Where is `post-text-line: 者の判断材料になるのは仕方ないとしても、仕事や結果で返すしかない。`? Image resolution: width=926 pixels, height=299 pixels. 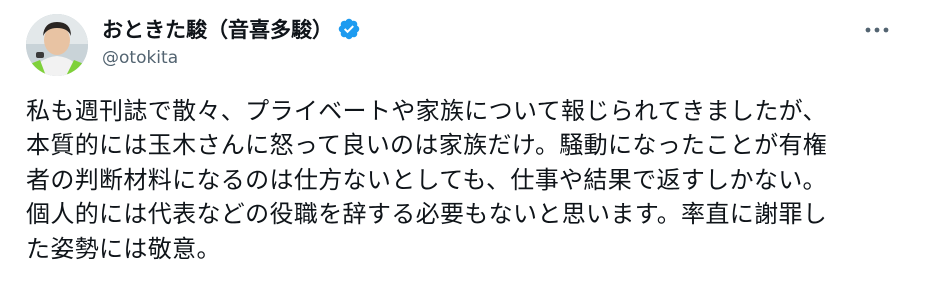
post-text-line: 者の判断材料になるのは仕方ないとしても、仕事や結果で返すしかない。 is located at coordinates (426, 179).